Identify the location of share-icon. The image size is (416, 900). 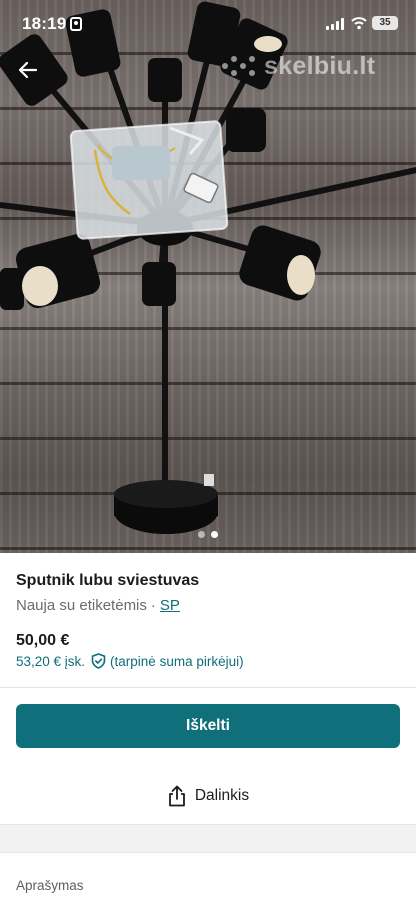
(176, 796).